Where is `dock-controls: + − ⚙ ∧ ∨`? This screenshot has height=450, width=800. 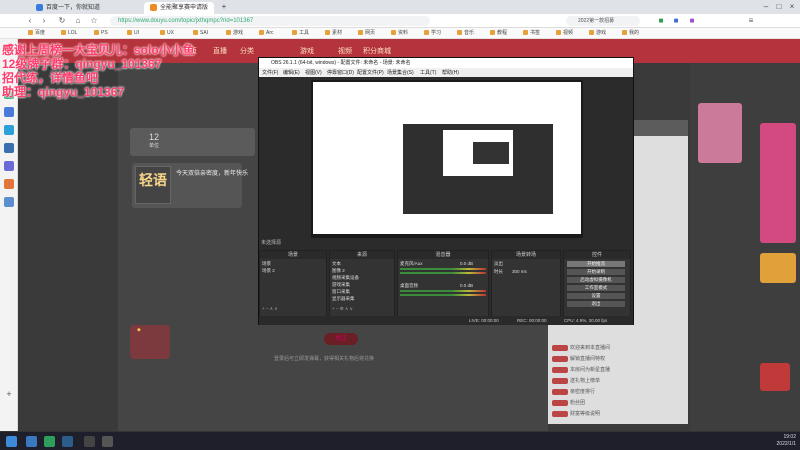
dock-controls: + − ⚙ ∧ ∨ is located at coordinates (342, 309).